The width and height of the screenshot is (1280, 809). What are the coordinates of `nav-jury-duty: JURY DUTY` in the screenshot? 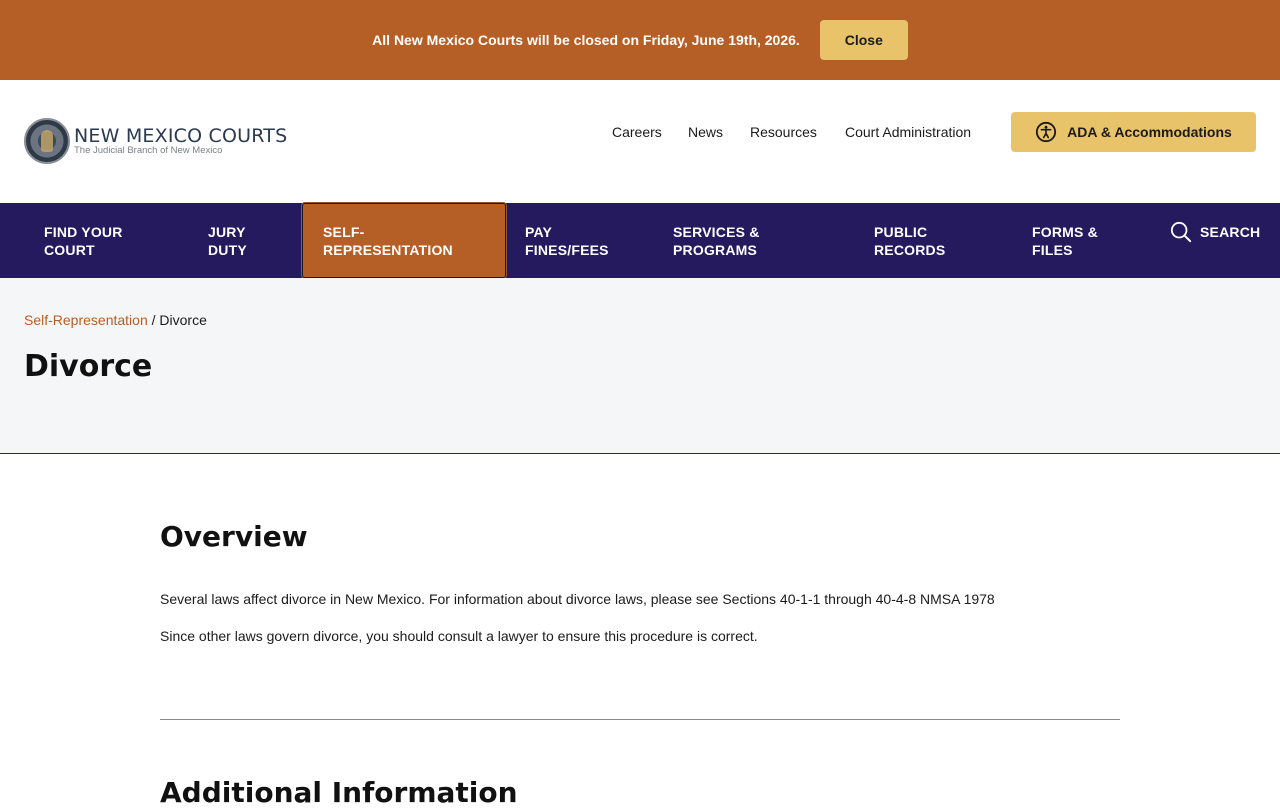 It's located at (253, 240).